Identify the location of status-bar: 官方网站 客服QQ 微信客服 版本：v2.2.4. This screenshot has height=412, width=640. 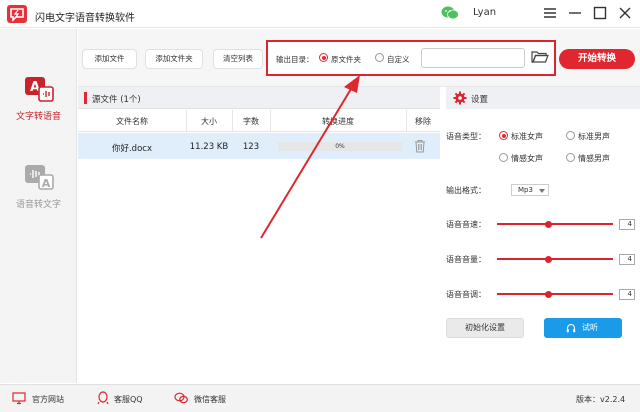
(320, 398).